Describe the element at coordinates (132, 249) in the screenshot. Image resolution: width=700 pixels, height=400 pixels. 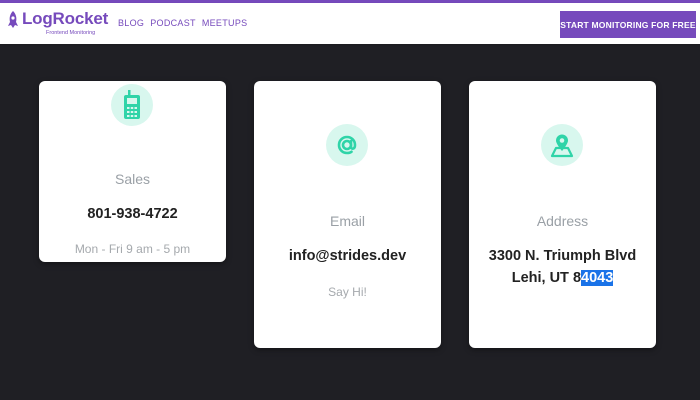
I see `sales-hours: Mon - Fri 9 am - 5 pm` at that location.